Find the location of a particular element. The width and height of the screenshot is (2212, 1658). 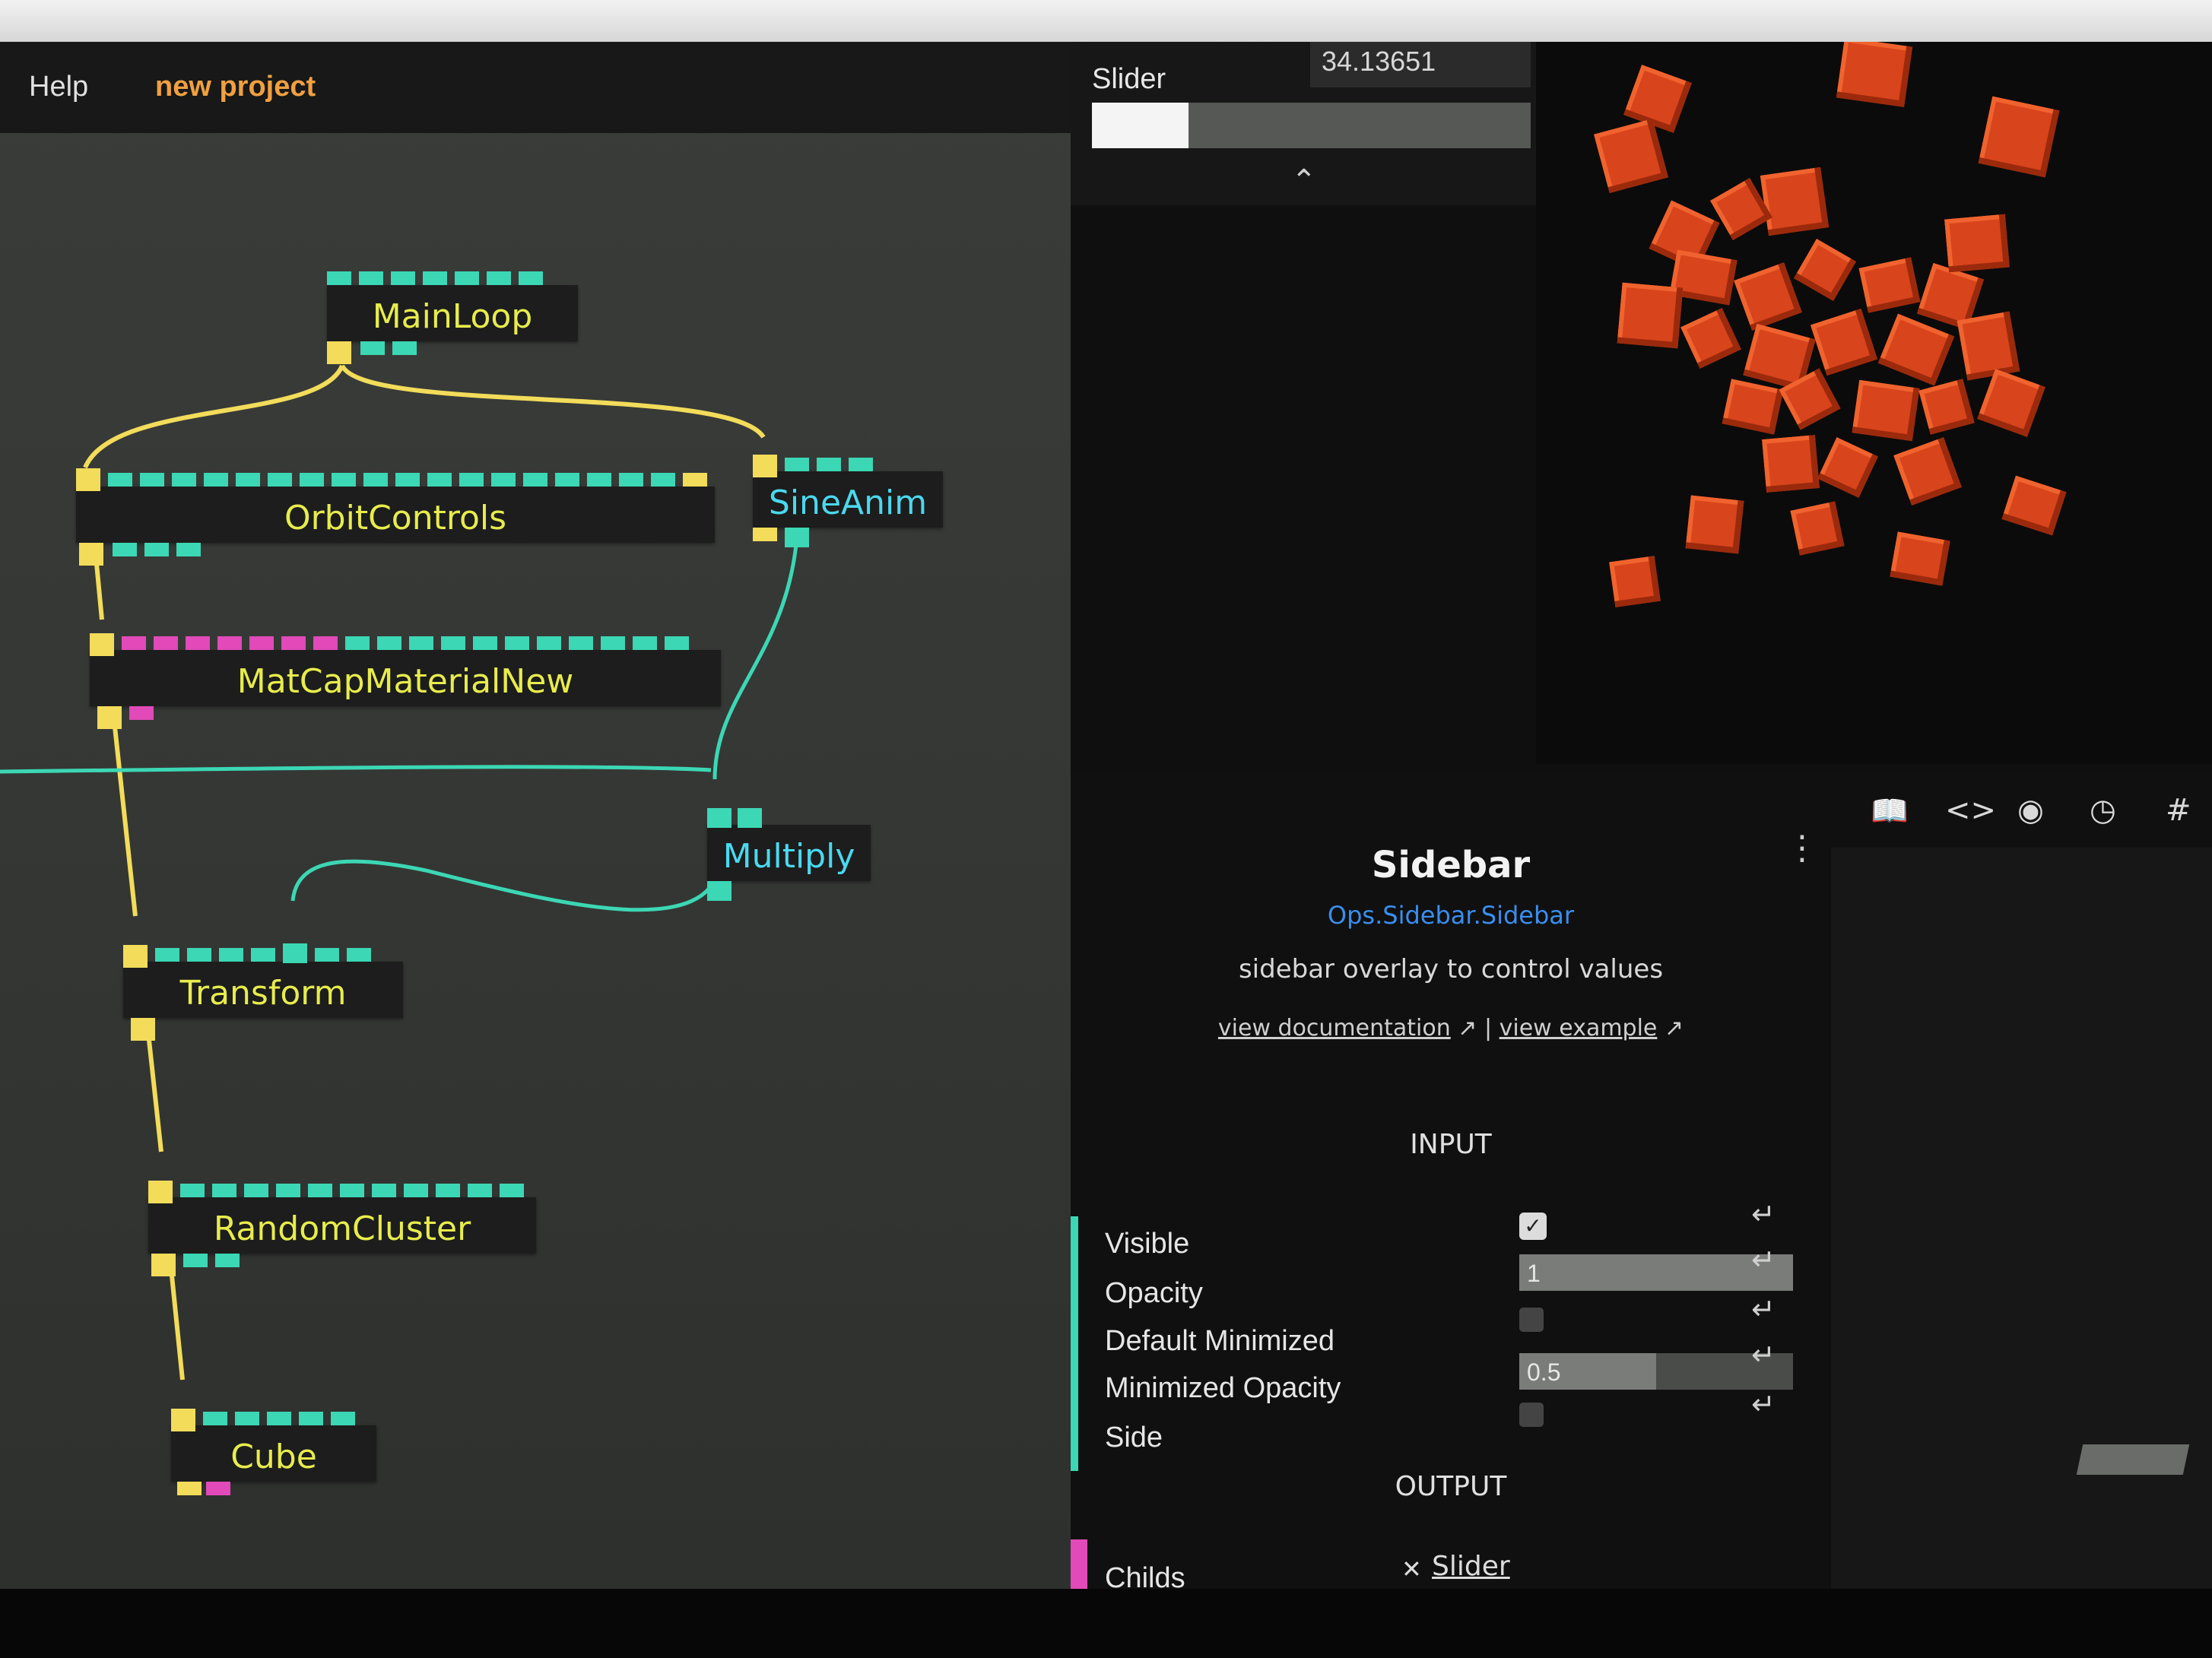

node-matcapmaterialnew: MatCapMaterialNew is located at coordinates (405, 681).